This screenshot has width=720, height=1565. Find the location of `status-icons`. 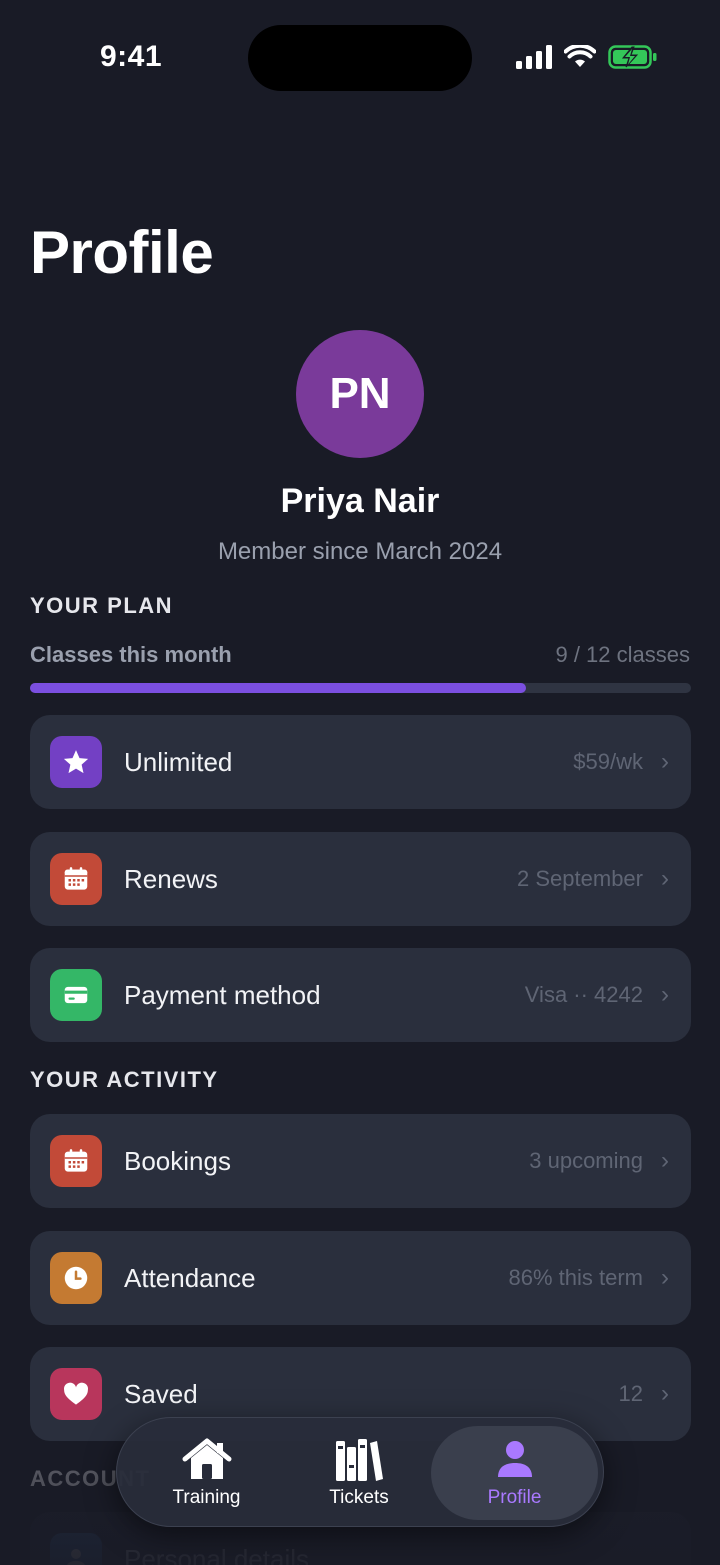

status-icons is located at coordinates (587, 57).